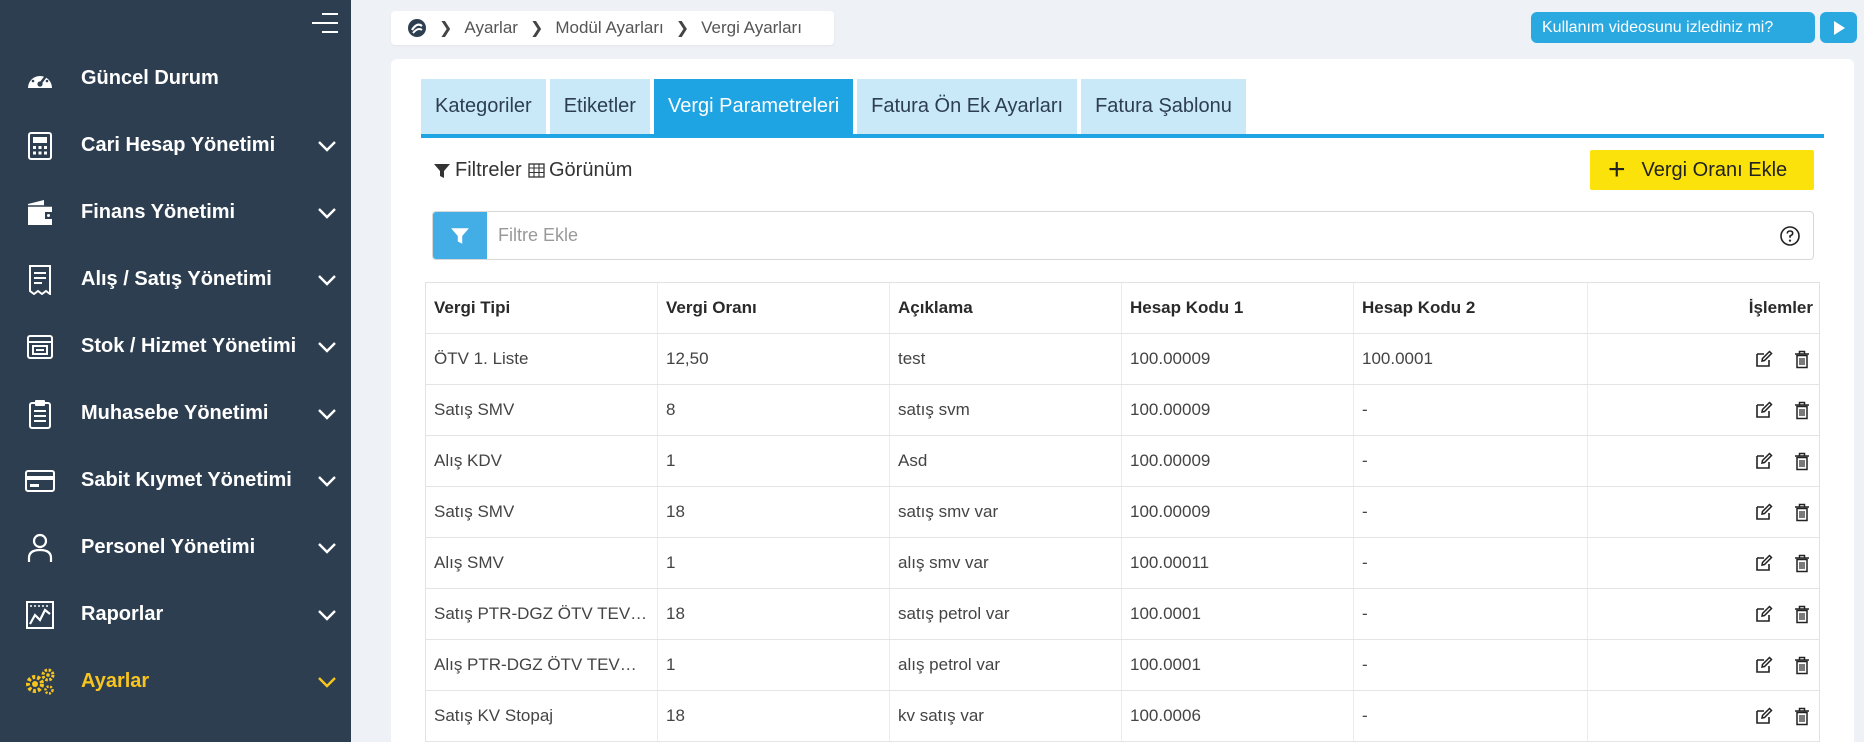  Describe the element at coordinates (488, 170) in the screenshot. I see `filters-label: Filtreler` at that location.